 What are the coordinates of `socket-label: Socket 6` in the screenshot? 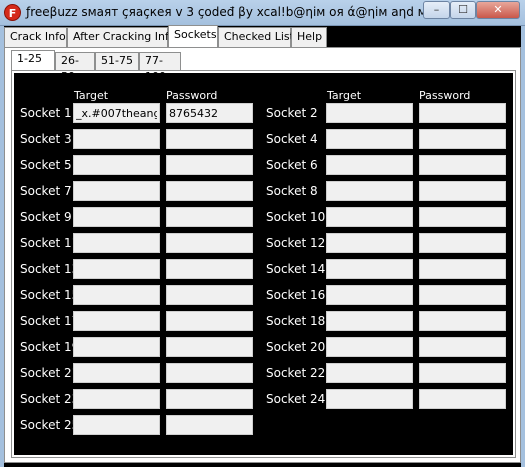 It's located at (292, 165).